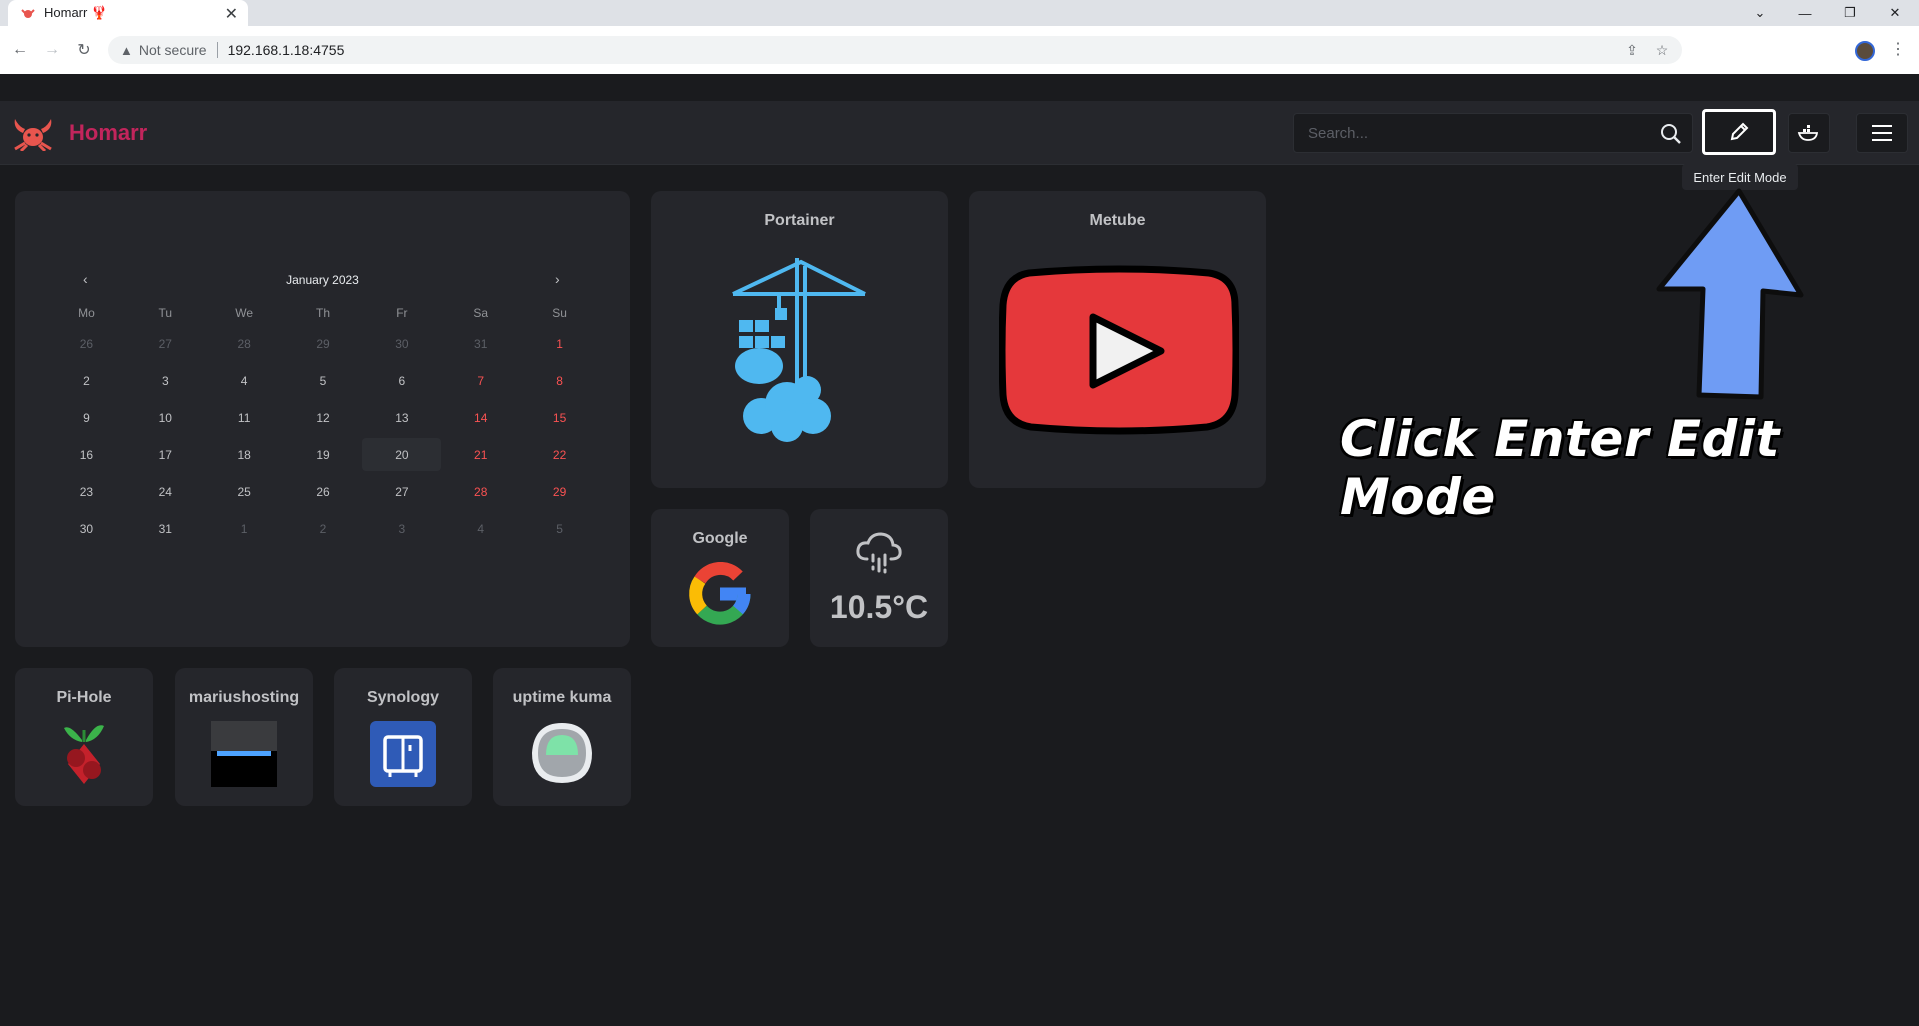 The image size is (1919, 1026). Describe the element at coordinates (1671, 136) in the screenshot. I see `search-icon` at that location.